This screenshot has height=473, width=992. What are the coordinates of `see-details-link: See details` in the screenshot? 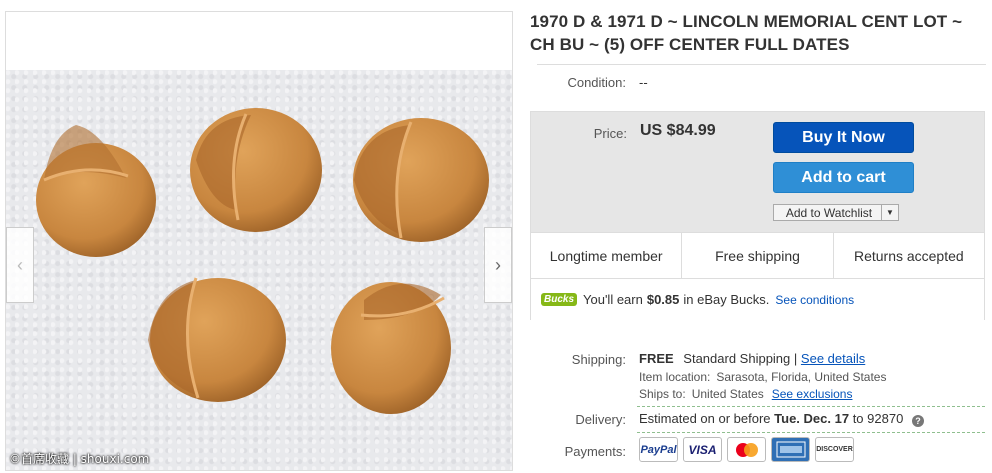 It's located at (833, 358).